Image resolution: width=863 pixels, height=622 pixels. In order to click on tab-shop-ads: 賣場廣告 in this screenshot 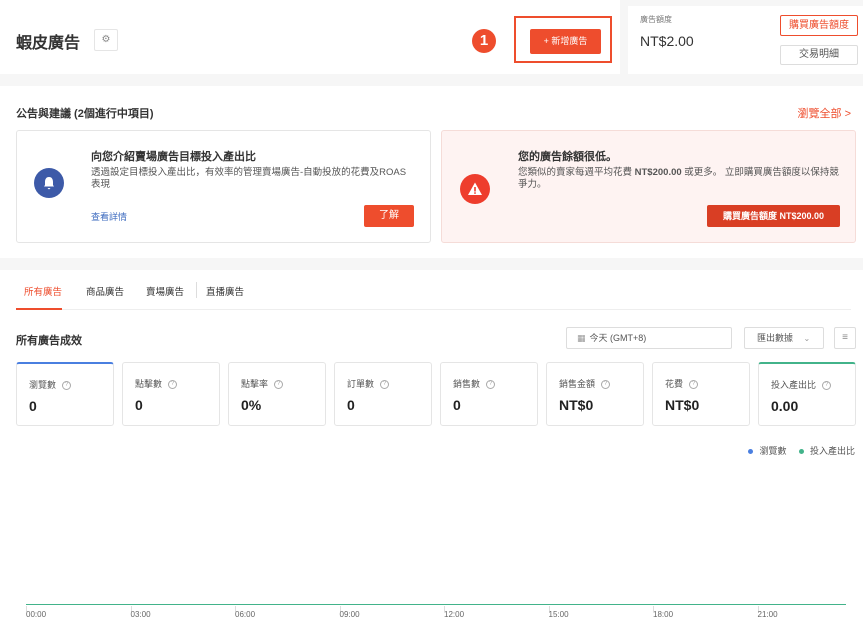, I will do `click(165, 291)`.